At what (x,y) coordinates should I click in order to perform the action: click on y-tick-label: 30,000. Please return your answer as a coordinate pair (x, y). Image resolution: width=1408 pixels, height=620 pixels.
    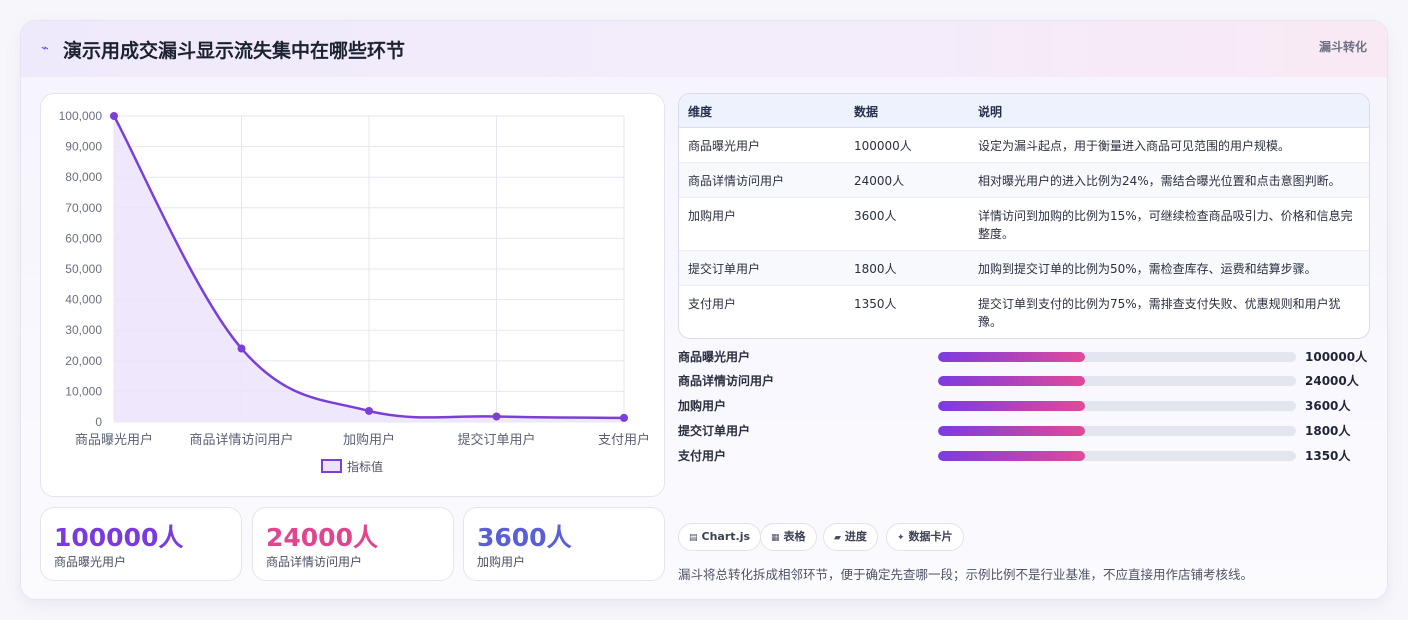
    Looking at the image, I should click on (83, 330).